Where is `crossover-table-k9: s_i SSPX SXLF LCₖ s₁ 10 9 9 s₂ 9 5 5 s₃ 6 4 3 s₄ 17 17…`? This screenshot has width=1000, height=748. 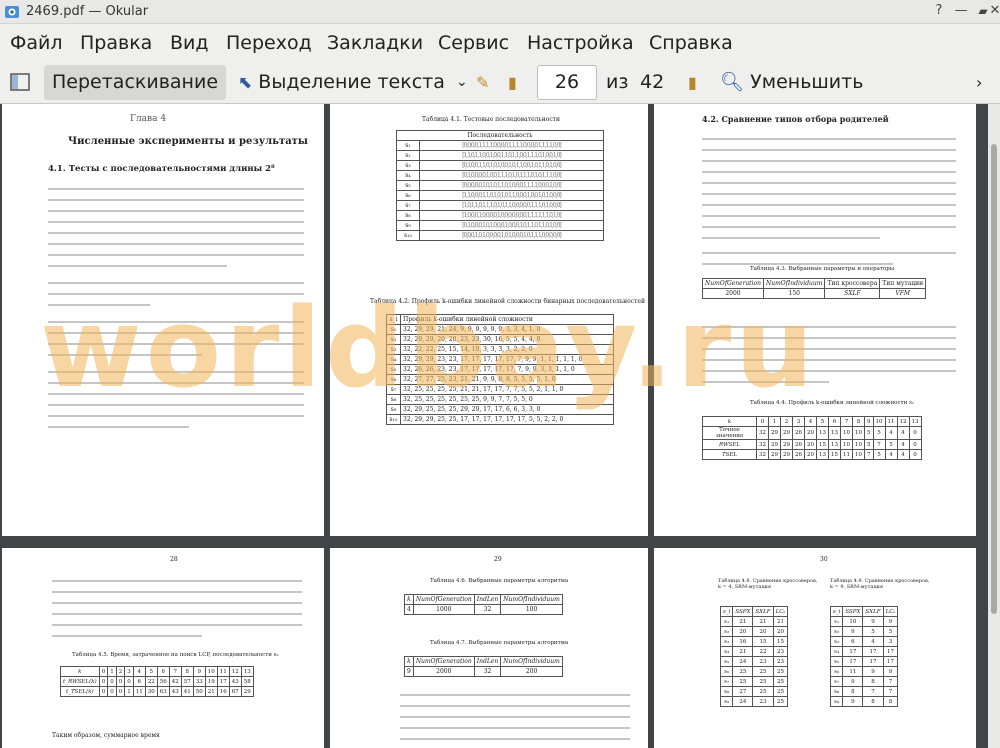 crossover-table-k9: s_i SSPX SXLF LCₖ s₁ 10 9 9 s₂ 9 5 5 s₃ 6 4 3 s₄ 17 17… is located at coordinates (864, 656).